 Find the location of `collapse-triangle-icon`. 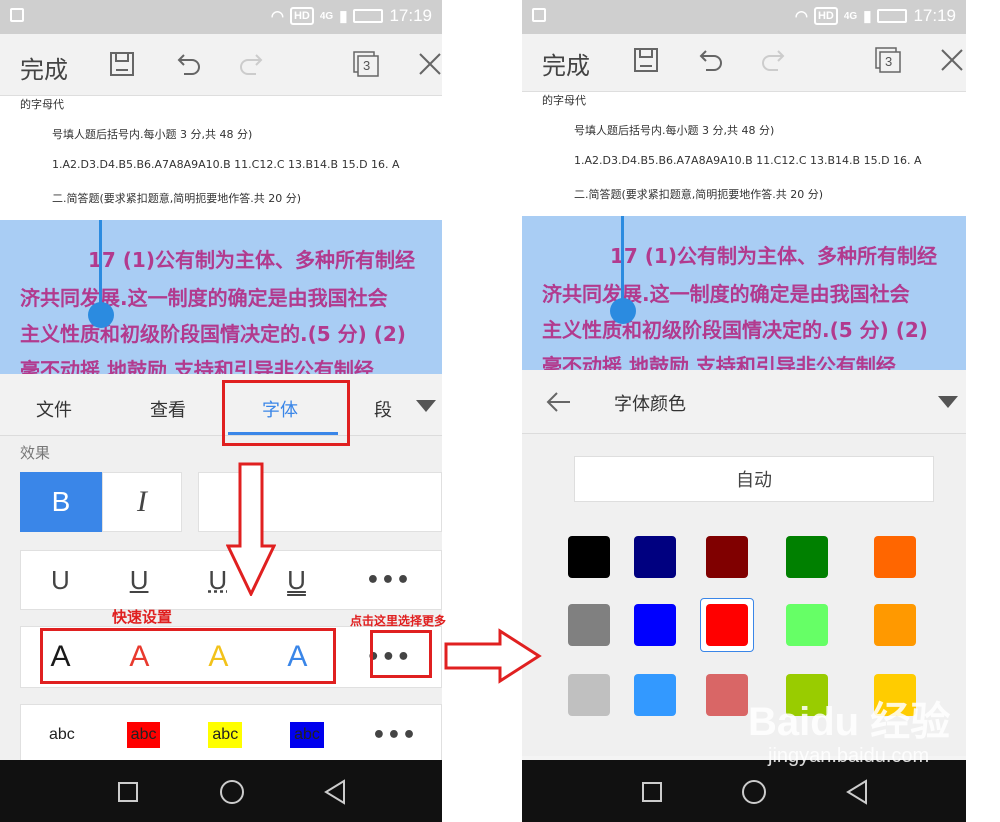

collapse-triangle-icon is located at coordinates (948, 402).